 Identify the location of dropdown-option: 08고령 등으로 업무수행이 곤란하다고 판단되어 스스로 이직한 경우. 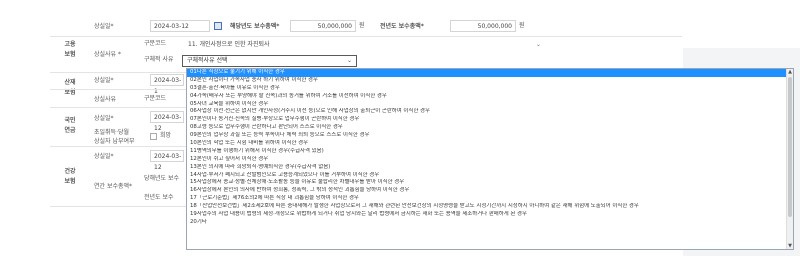
(490, 128).